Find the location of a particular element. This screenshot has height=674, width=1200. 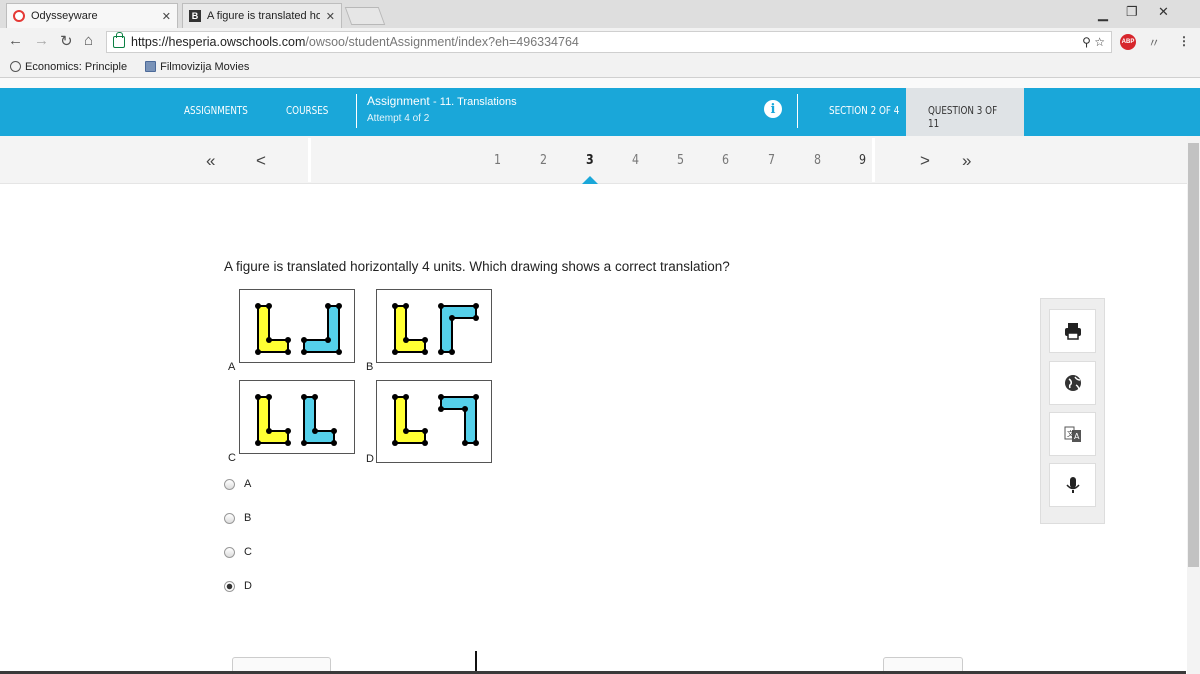

question-indicator: QUESTION 3 OF 11 is located at coordinates (963, 117).